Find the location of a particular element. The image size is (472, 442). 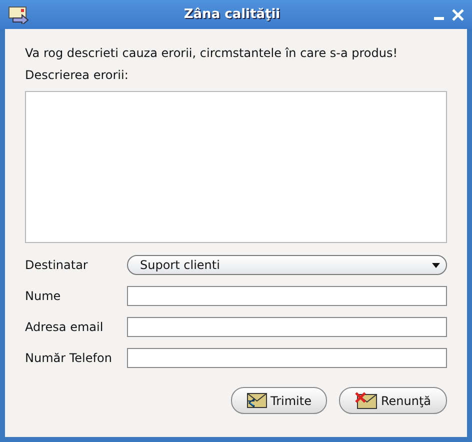

window-title: Zâna calităţii is located at coordinates (232, 14).